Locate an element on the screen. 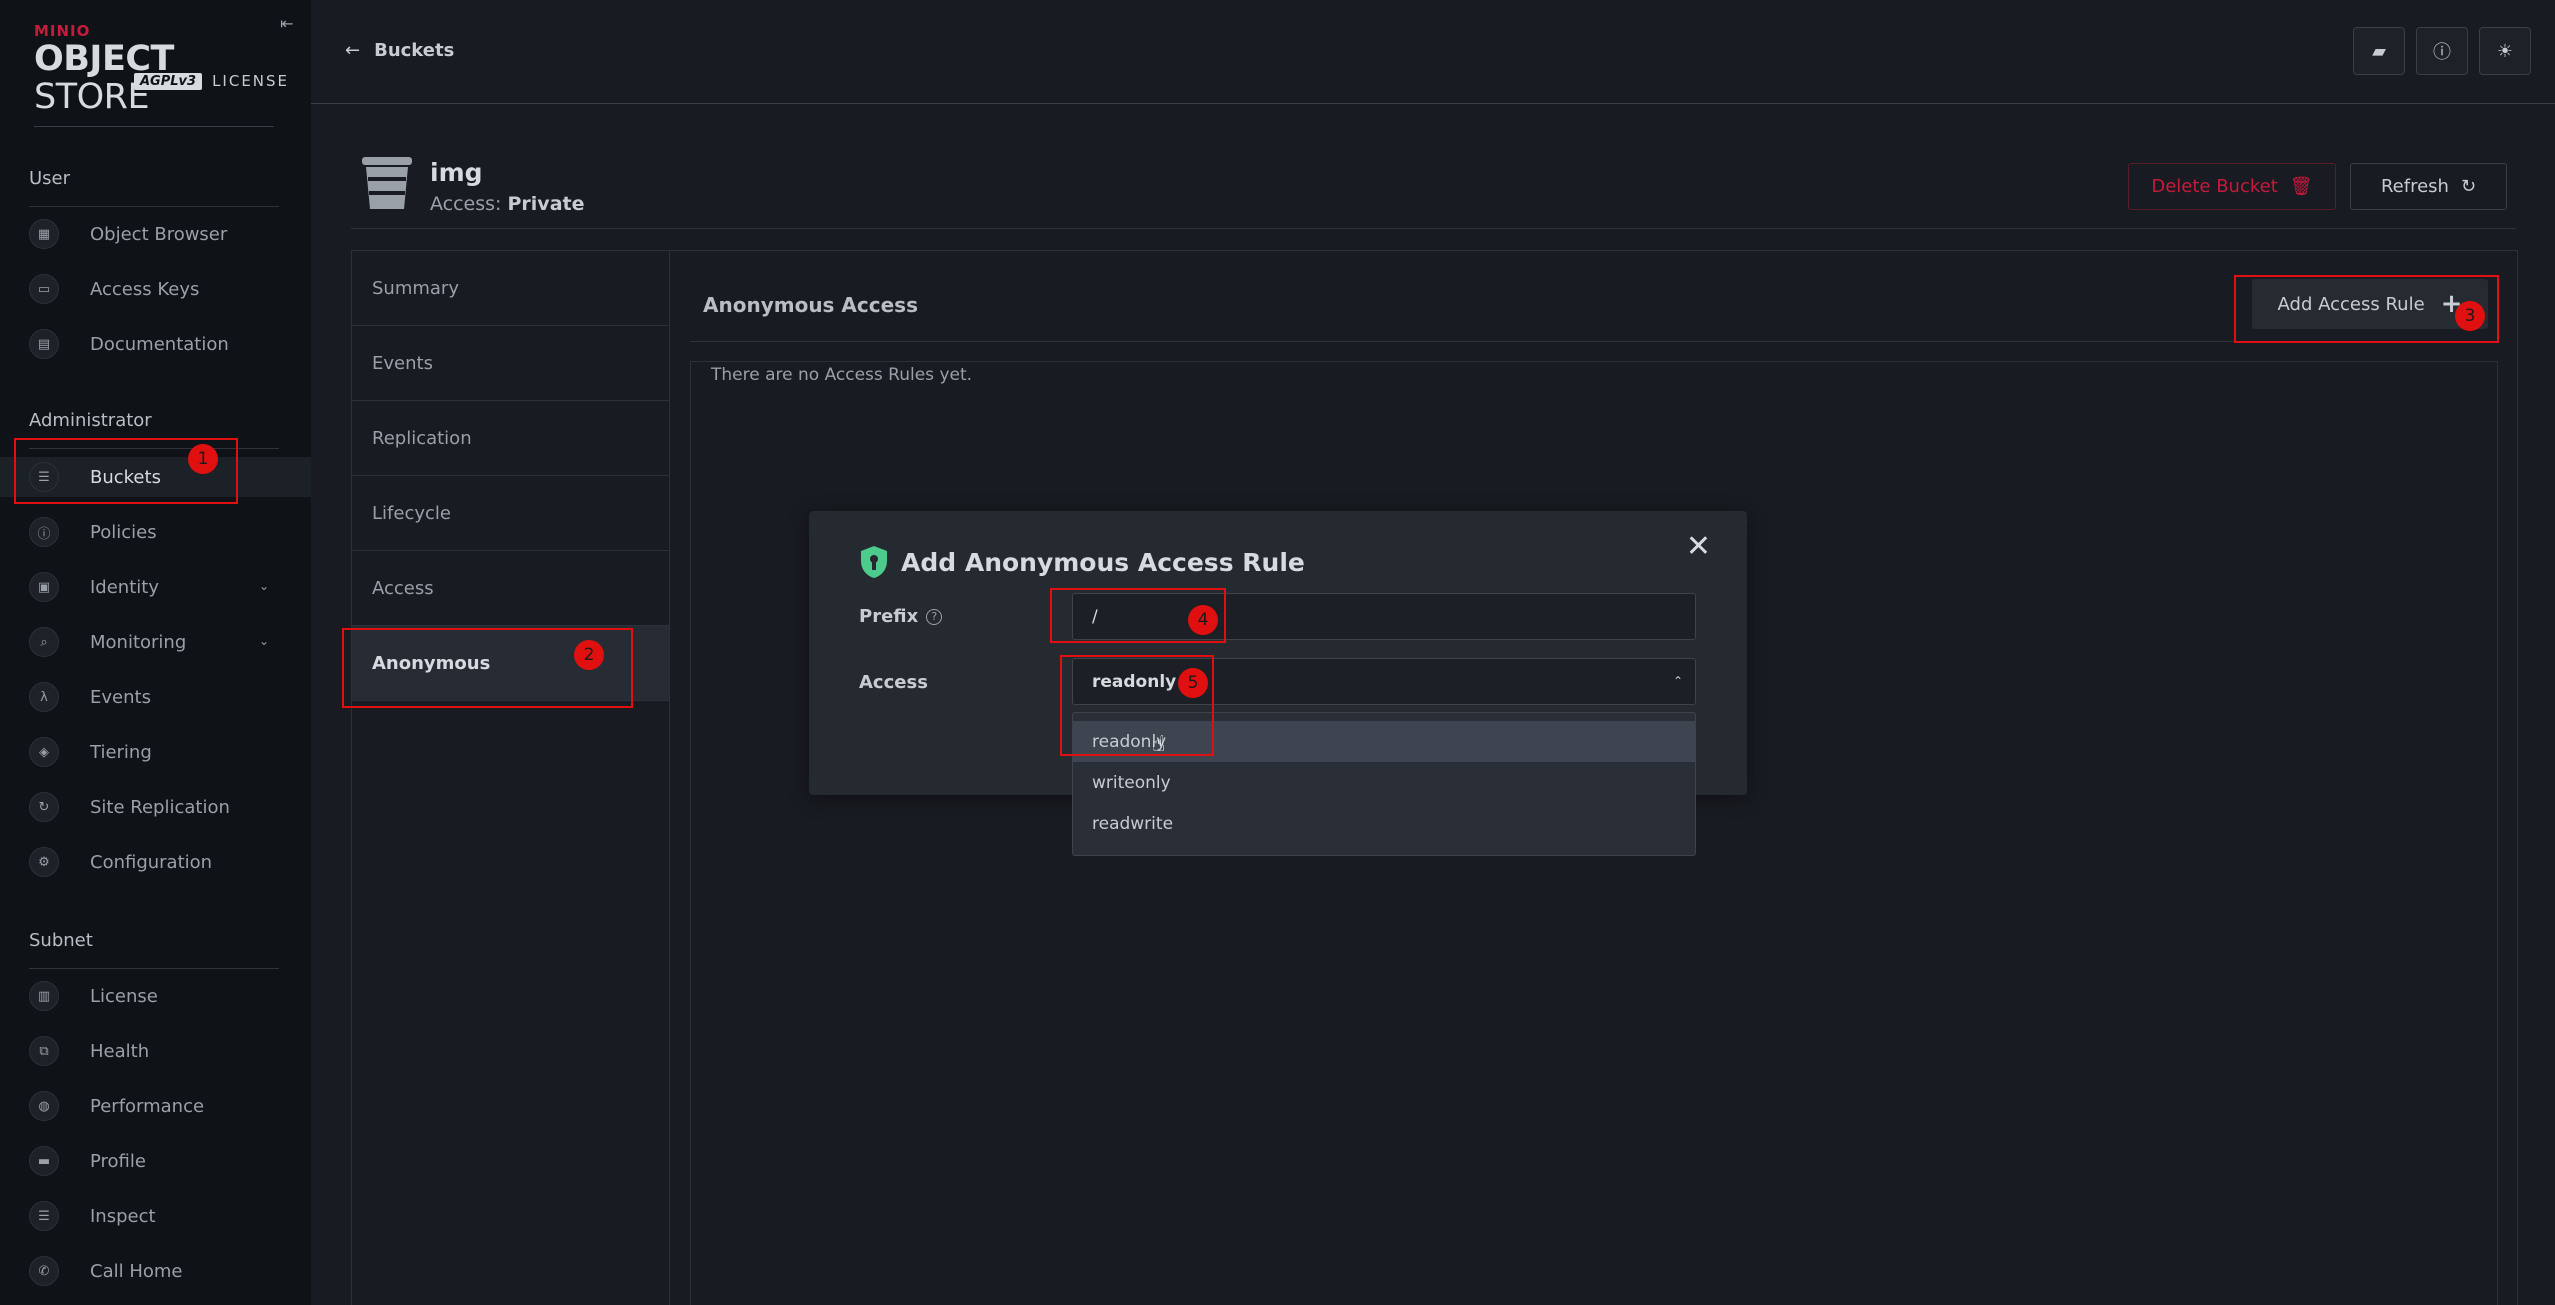 Image resolution: width=2555 pixels, height=1305 pixels. sidebar-item-profile: ▬ Profile is located at coordinates (159, 1161).